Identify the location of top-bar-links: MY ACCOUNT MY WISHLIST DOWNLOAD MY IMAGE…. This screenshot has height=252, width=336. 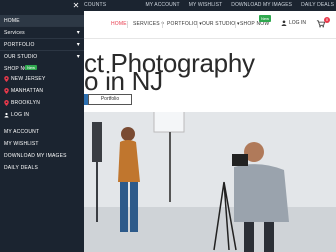
(239, 5).